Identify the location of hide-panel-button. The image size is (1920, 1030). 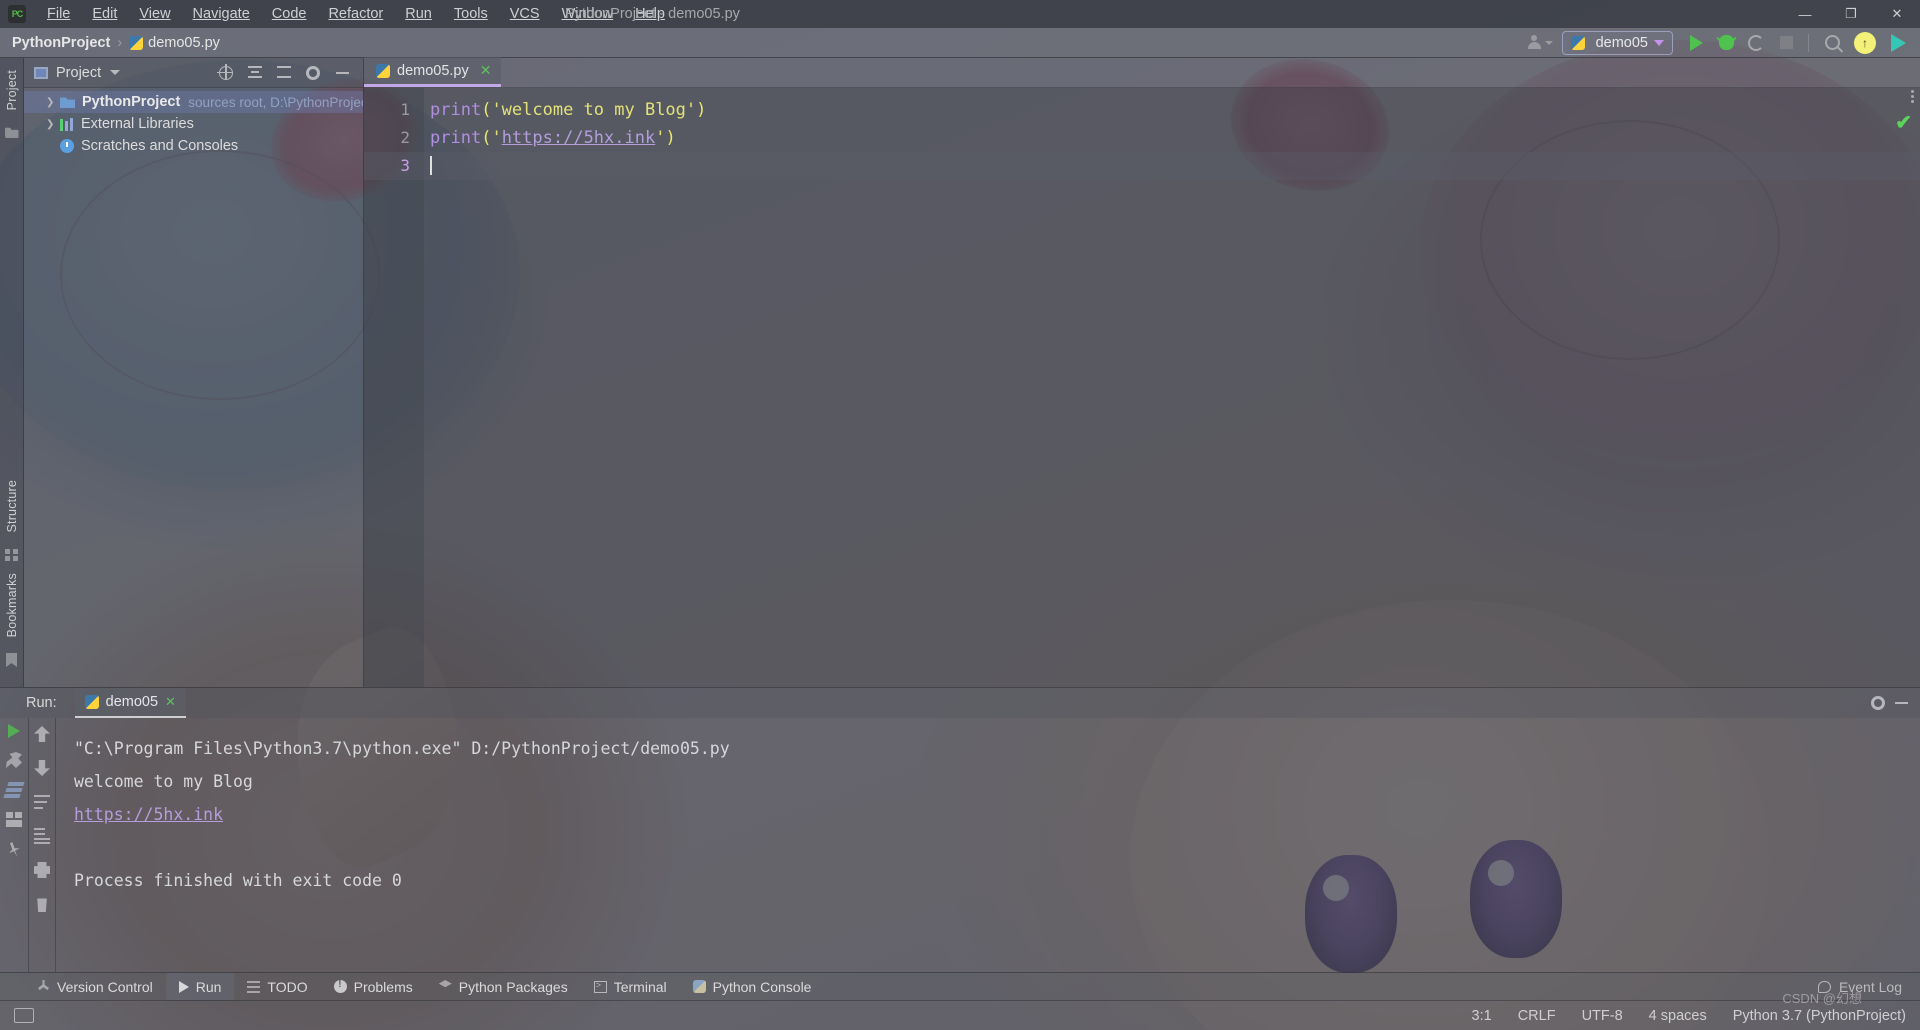
(342, 73).